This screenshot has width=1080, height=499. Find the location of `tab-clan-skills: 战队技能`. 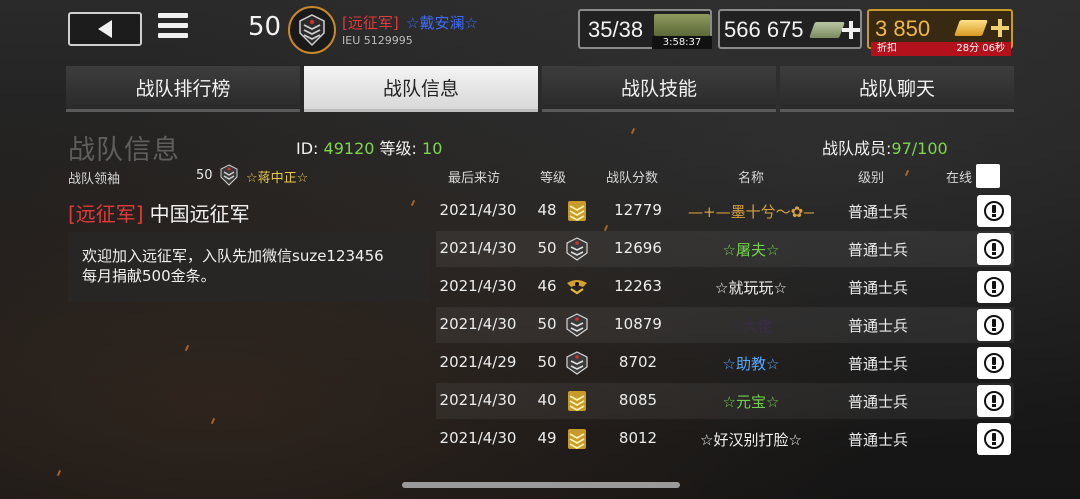

tab-clan-skills: 战队技能 is located at coordinates (659, 89).